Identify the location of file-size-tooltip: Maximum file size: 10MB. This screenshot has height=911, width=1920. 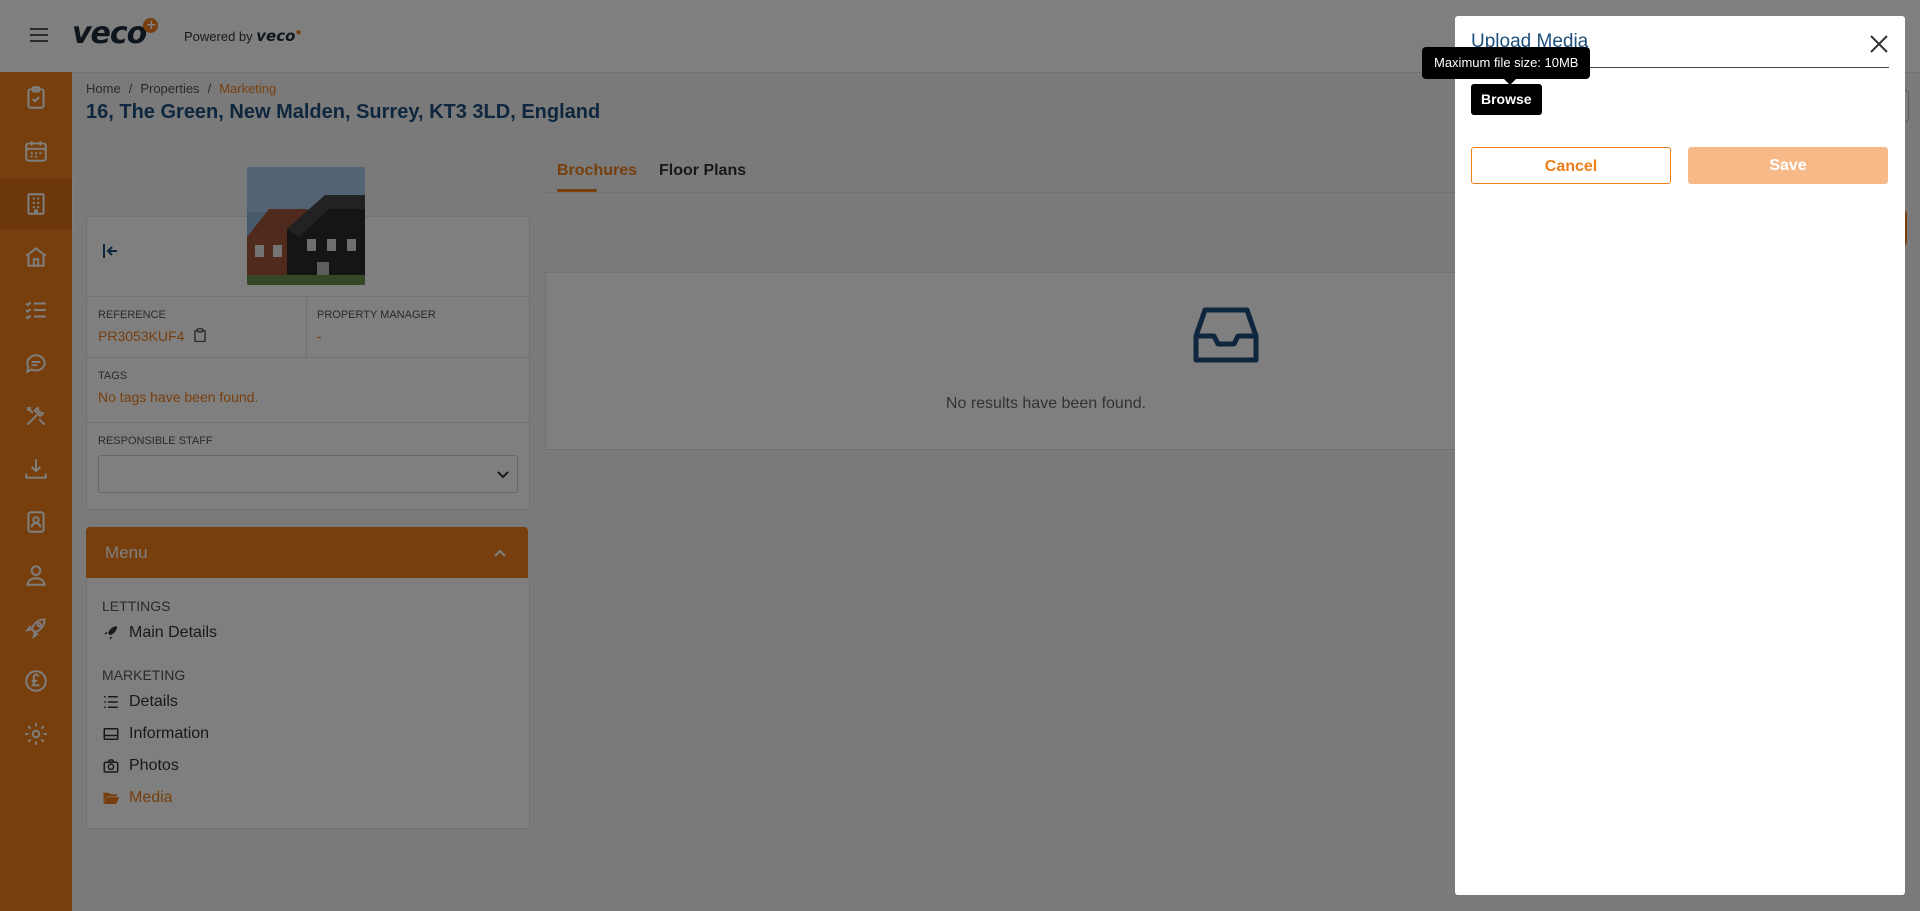
(1506, 66).